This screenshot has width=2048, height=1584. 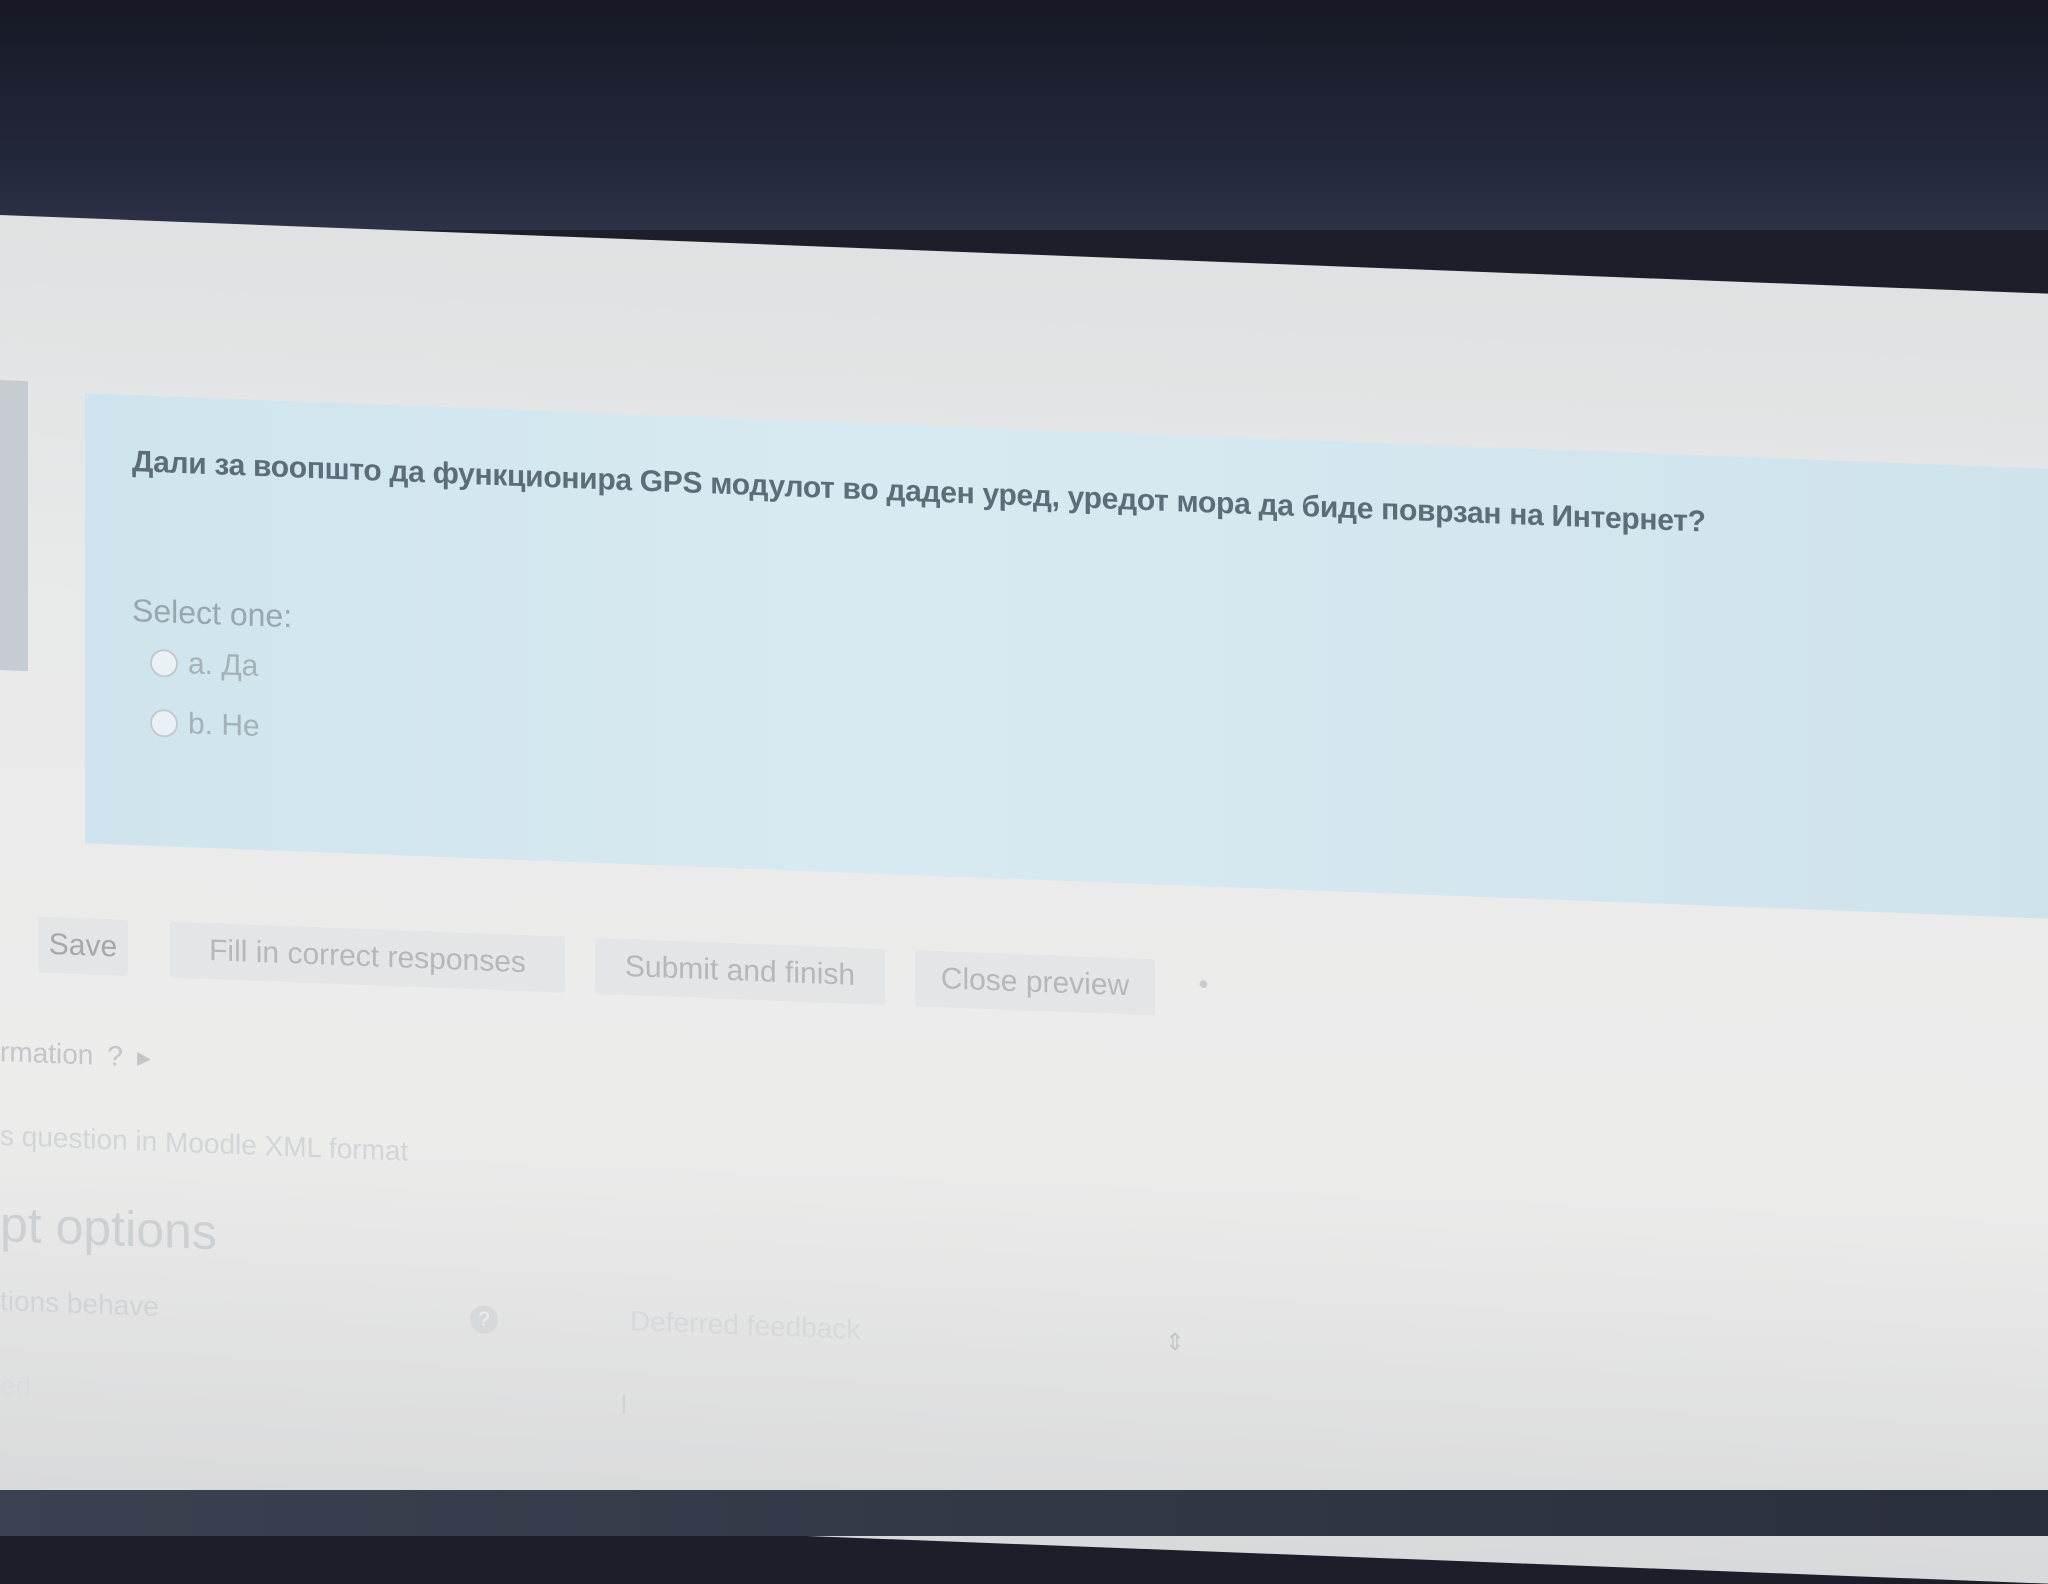 What do you see at coordinates (1024, 115) in the screenshot?
I see `monitor-top-bezel` at bounding box center [1024, 115].